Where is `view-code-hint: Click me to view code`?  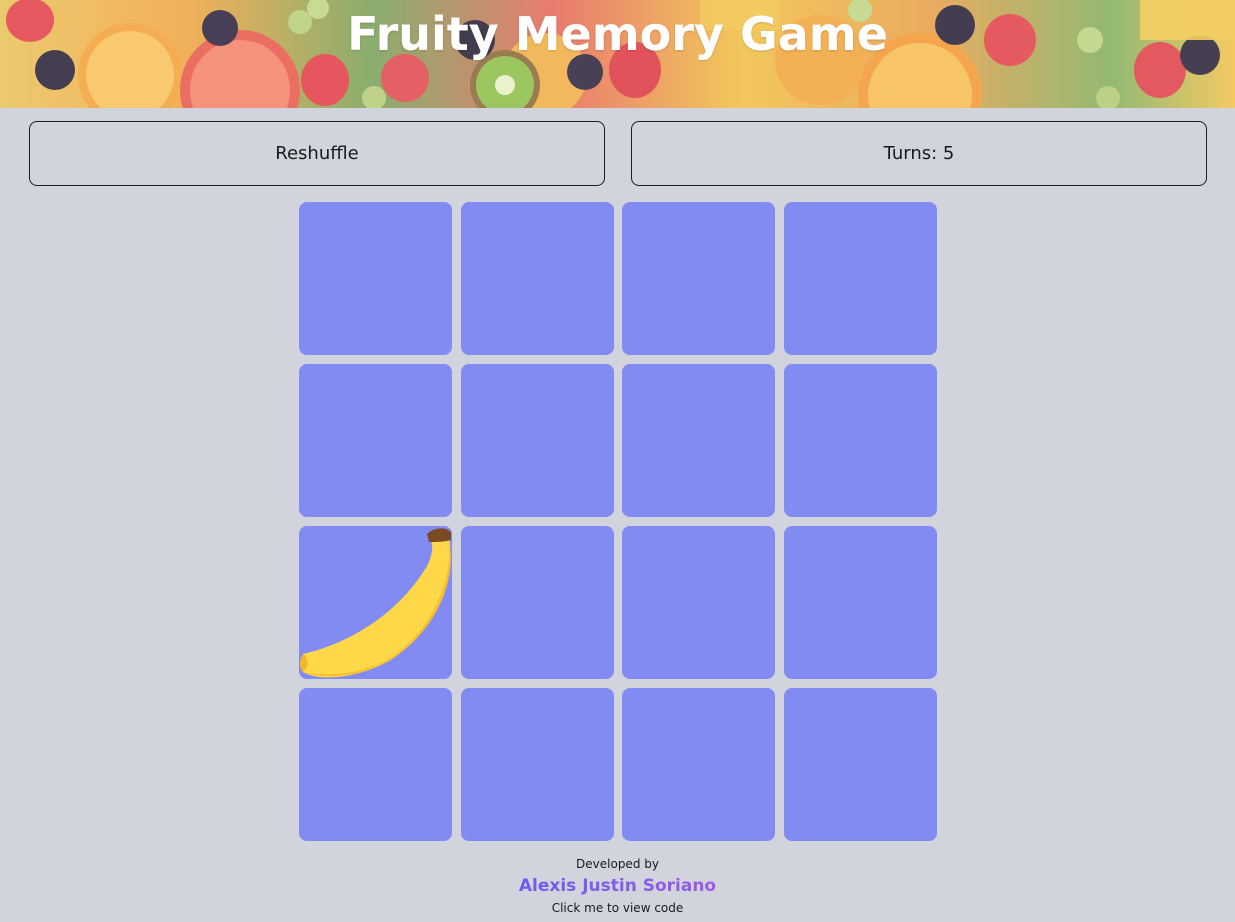
view-code-hint: Click me to view code is located at coordinates (617, 908).